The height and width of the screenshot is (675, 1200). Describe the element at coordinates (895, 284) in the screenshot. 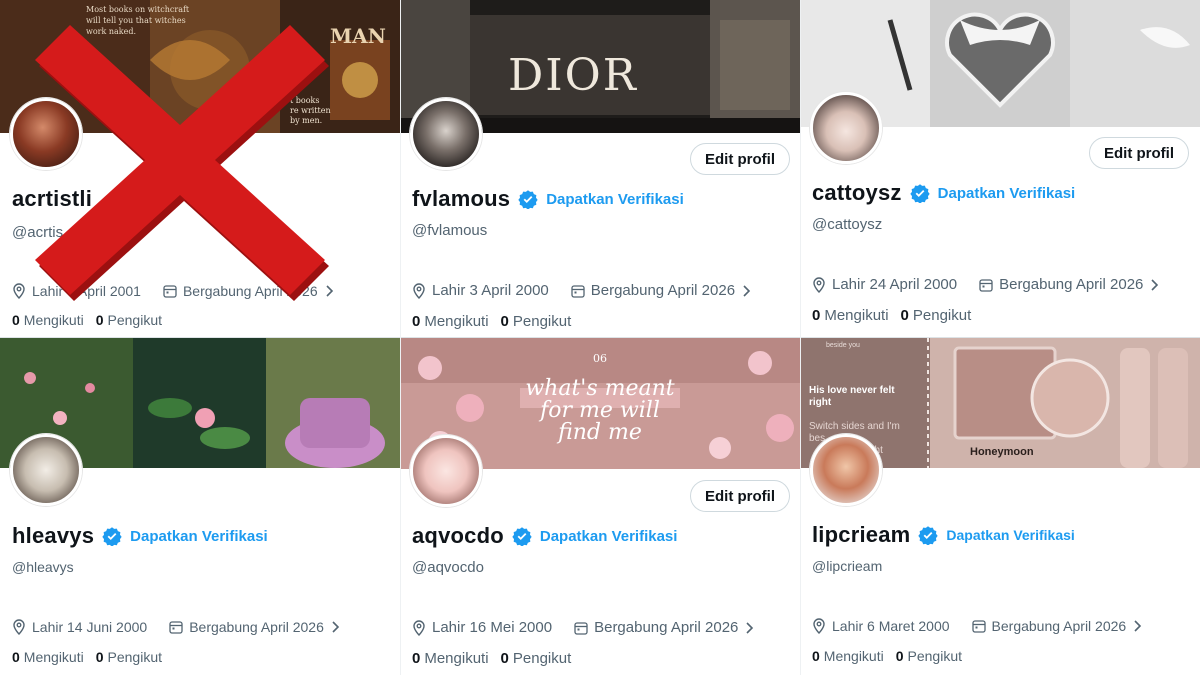

I see `birth-date: Lahir 24 April 2000` at that location.